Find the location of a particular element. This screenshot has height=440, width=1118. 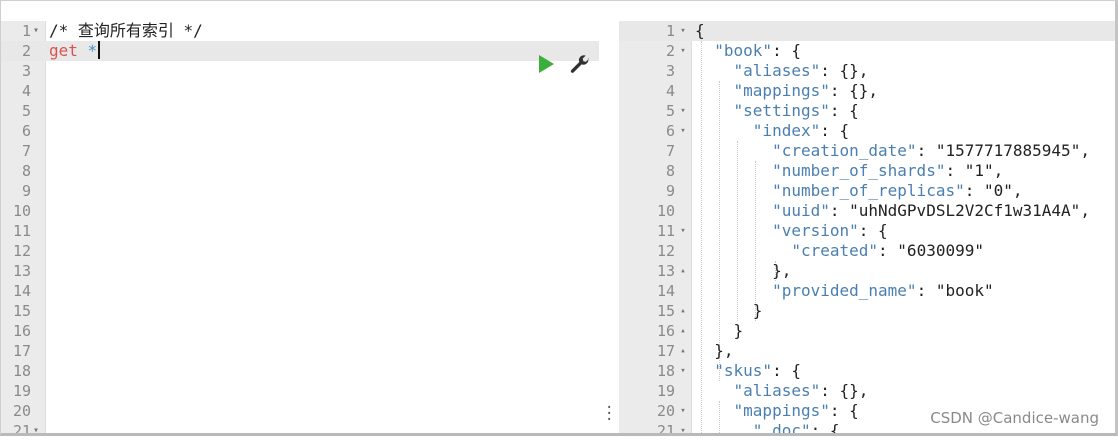

request-line: 21 ▾ is located at coordinates (300, 427).